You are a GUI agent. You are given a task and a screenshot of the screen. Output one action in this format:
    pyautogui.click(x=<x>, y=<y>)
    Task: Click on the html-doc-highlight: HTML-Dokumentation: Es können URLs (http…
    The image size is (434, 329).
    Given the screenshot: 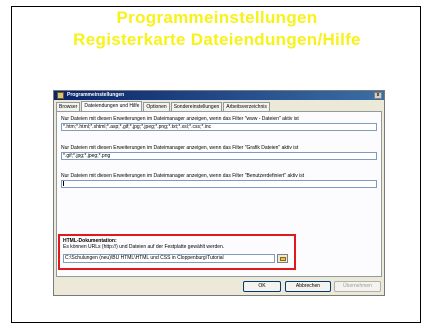 What is the action you would take?
    pyautogui.click(x=177, y=252)
    